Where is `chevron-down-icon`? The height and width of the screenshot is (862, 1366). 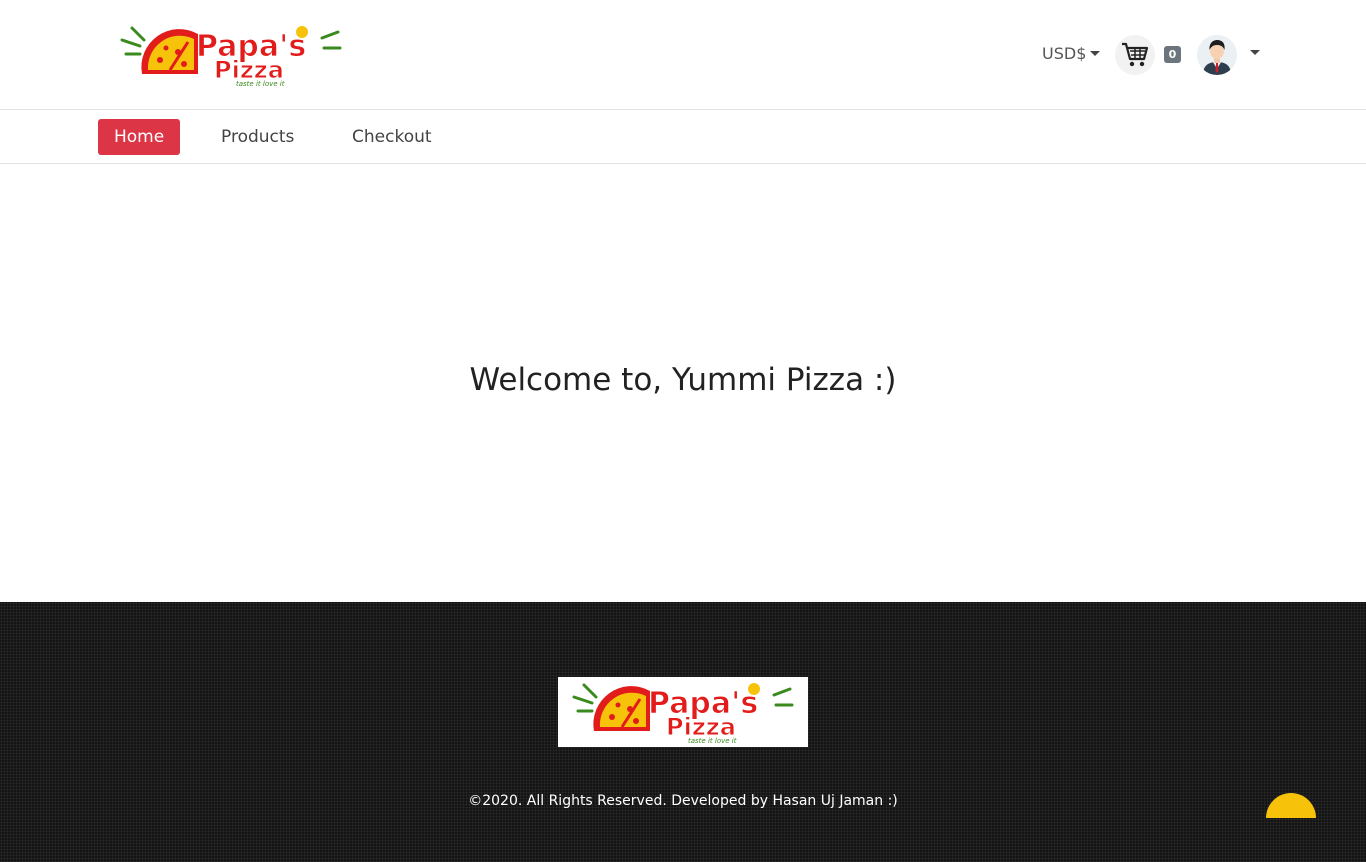
chevron-down-icon is located at coordinates (1095, 53).